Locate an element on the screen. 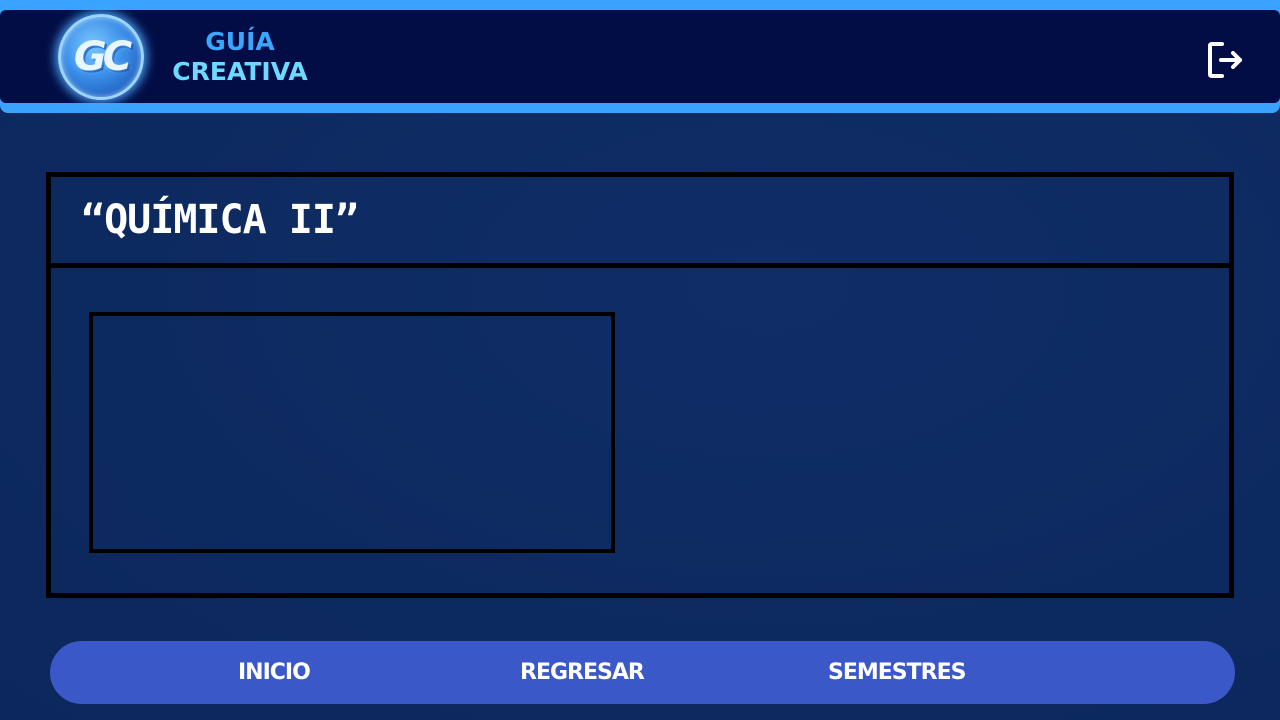  brand-name-line2: CREATIVA is located at coordinates (240, 71).